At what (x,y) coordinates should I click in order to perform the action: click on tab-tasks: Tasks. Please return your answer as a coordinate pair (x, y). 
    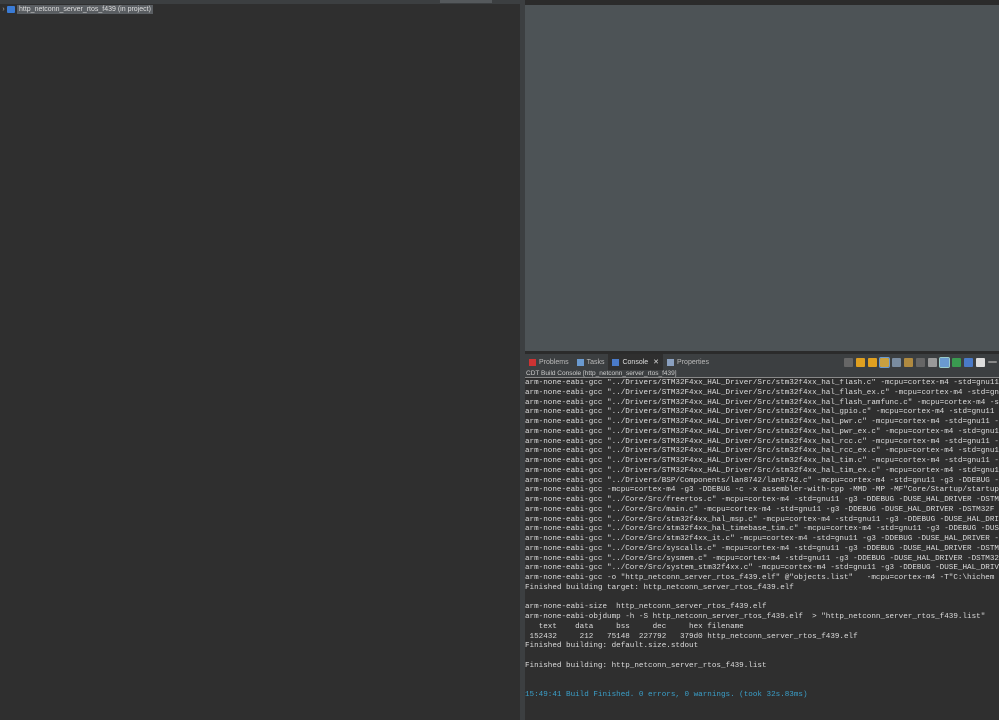
    Looking at the image, I should click on (591, 362).